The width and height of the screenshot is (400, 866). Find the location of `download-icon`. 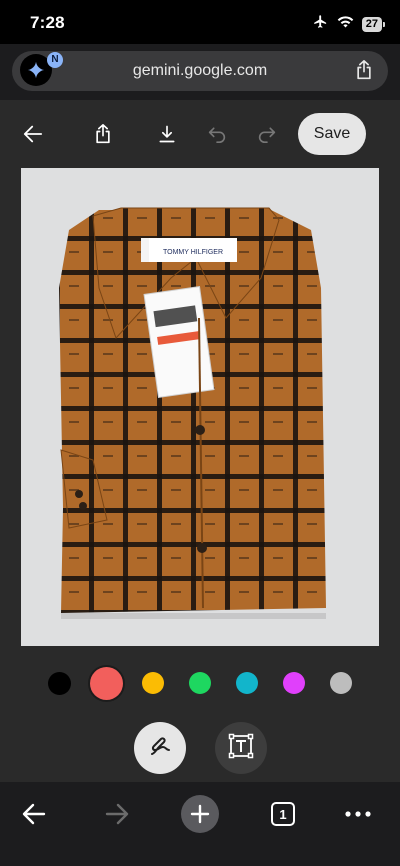

download-icon is located at coordinates (167, 134).